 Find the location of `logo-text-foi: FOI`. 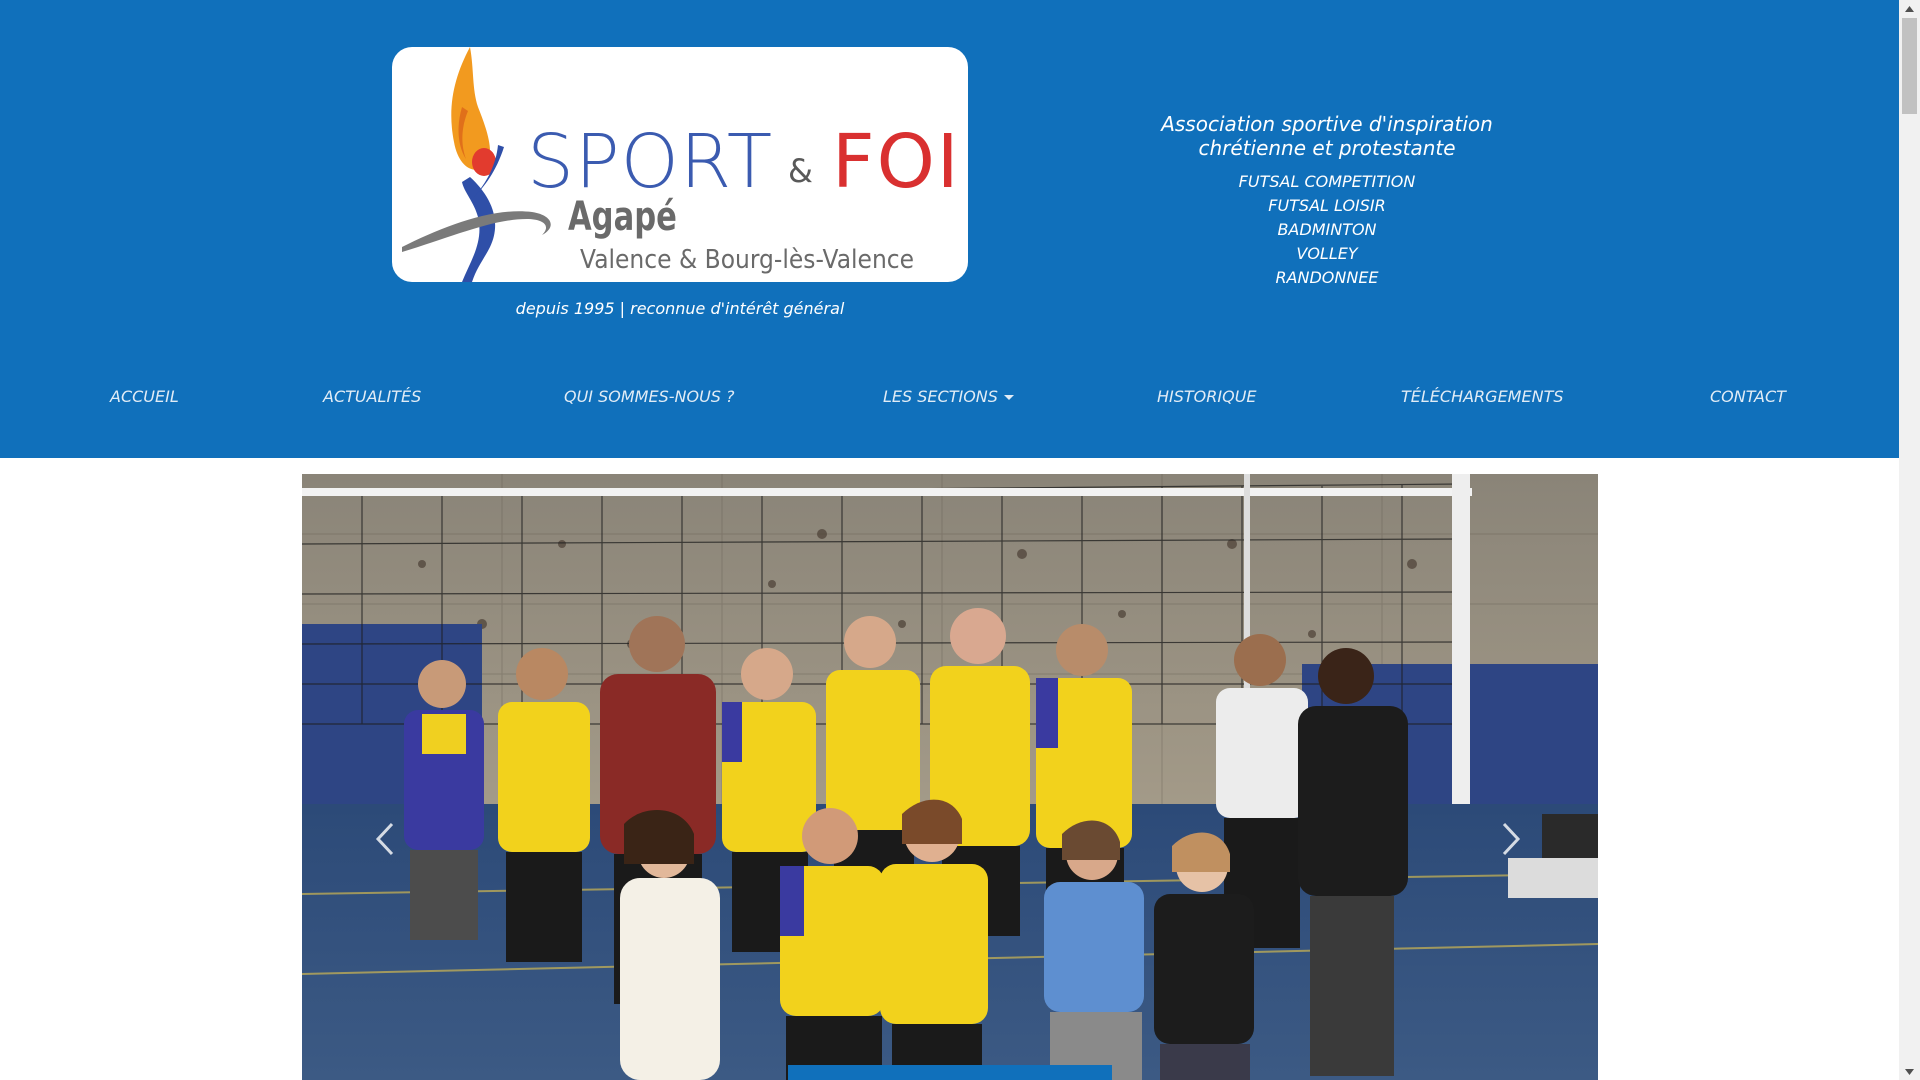

logo-text-foi: FOI is located at coordinates (896, 162).